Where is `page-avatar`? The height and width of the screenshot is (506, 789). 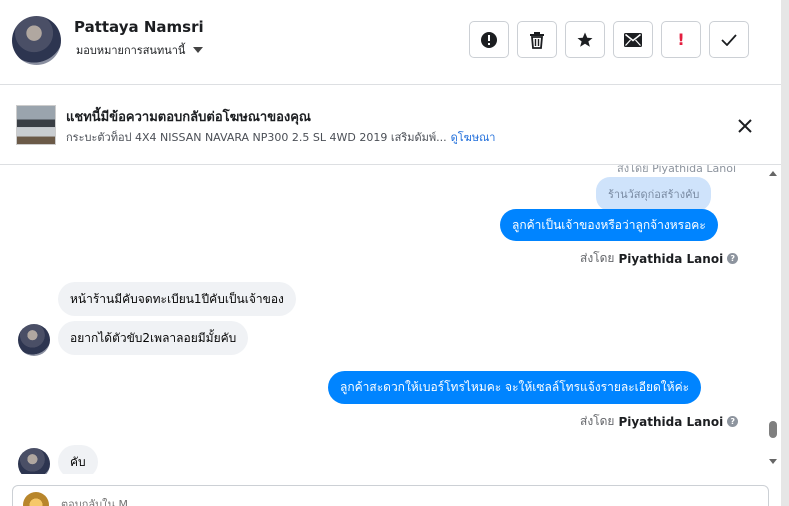 page-avatar is located at coordinates (36, 499).